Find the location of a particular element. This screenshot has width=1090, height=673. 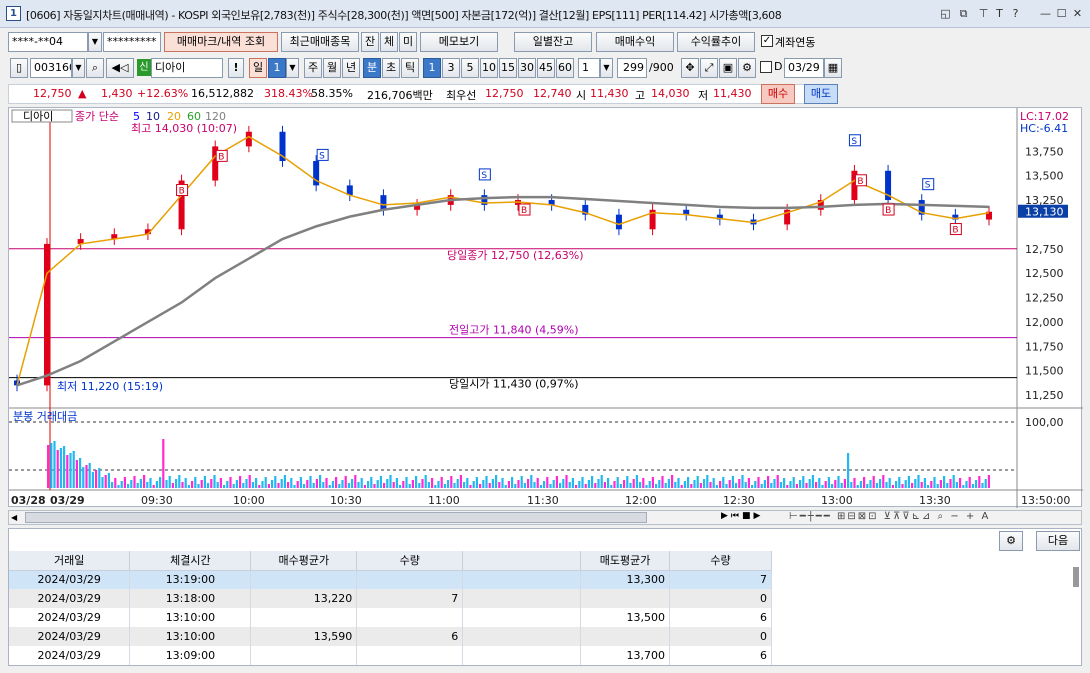

table-row: 2024/03/29 13:19:00 13,300 7 is located at coordinates (390, 579).